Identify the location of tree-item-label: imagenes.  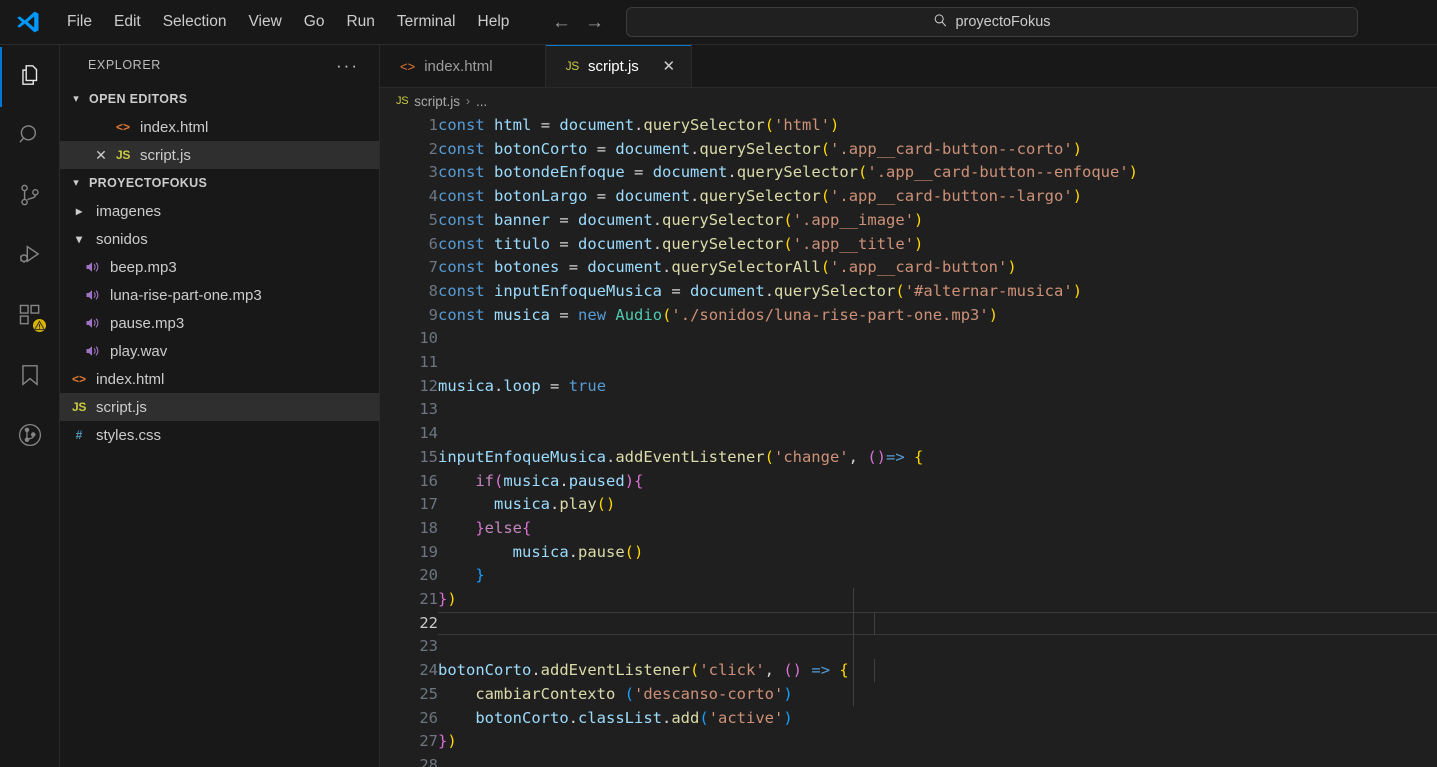
(129, 211).